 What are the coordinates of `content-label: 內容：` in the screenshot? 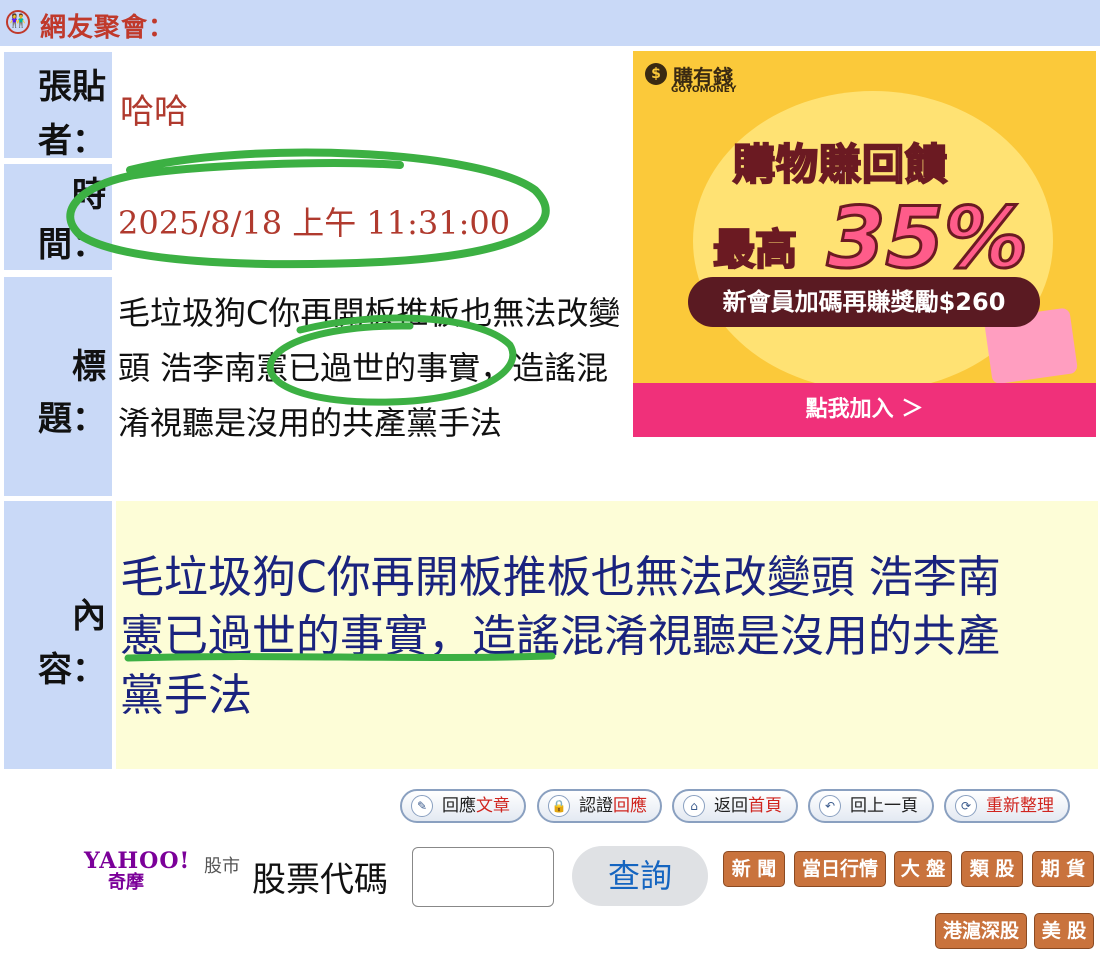 It's located at (58, 635).